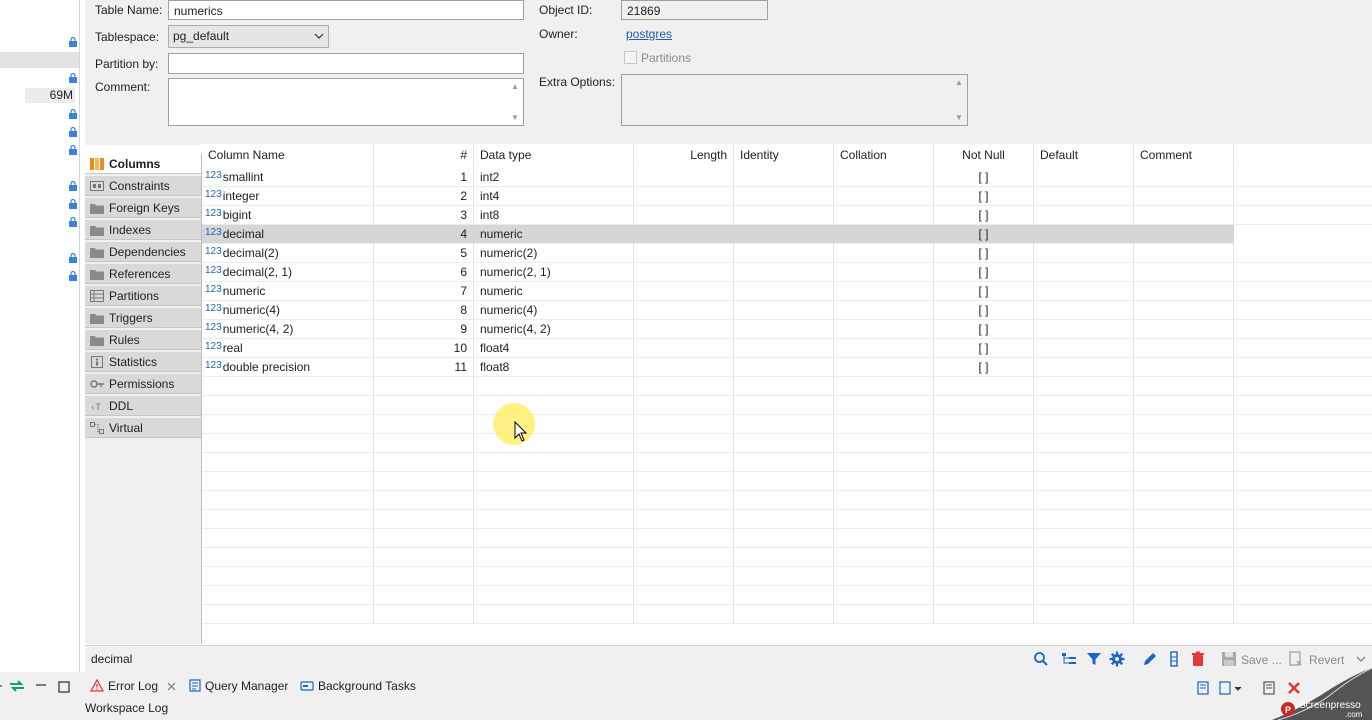 The image size is (1372, 720). I want to click on cell-num: 2, so click(424, 196).